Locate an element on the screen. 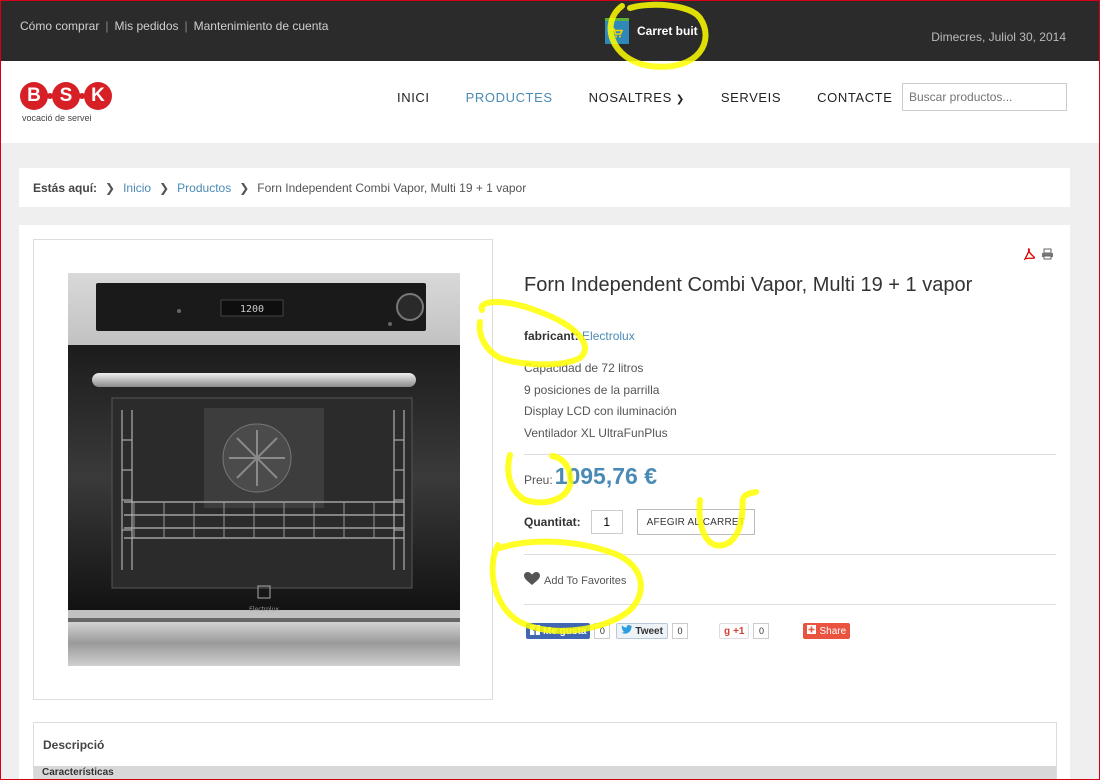 This screenshot has width=1100, height=780. characteristics-header: Características is located at coordinates (545, 773).